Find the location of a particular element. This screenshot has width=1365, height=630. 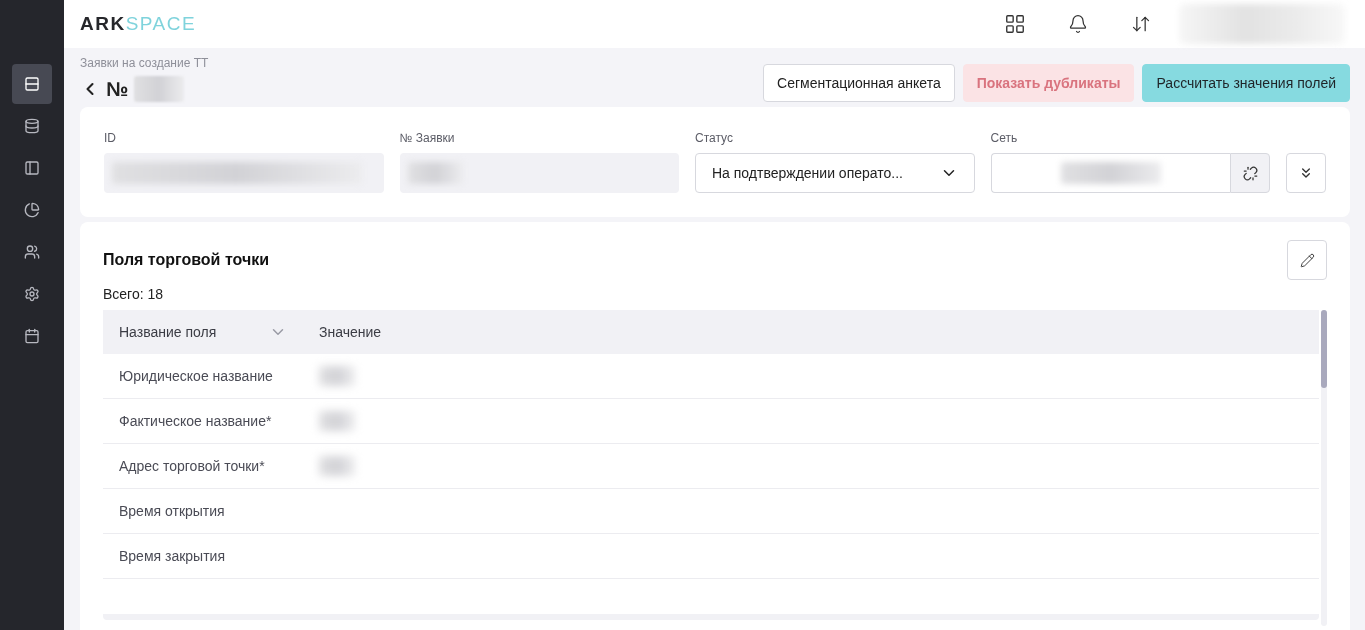

scrollbar-thumb is located at coordinates (1324, 349).